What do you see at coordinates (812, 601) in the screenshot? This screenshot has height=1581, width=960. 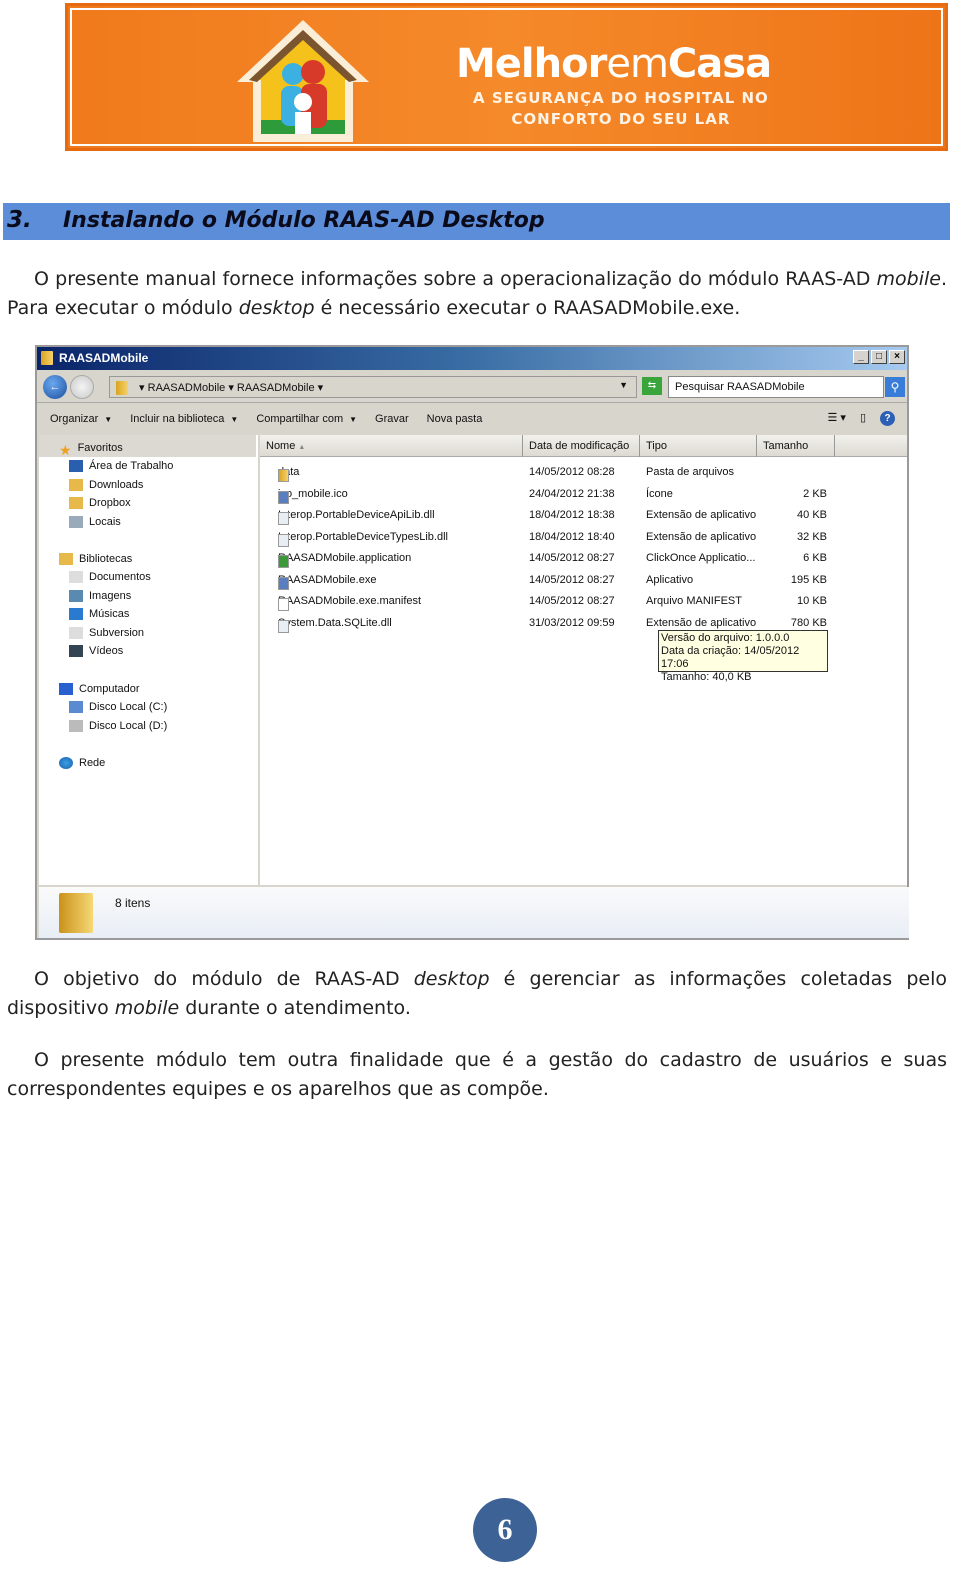 I see `file-size: 10 KB` at bounding box center [812, 601].